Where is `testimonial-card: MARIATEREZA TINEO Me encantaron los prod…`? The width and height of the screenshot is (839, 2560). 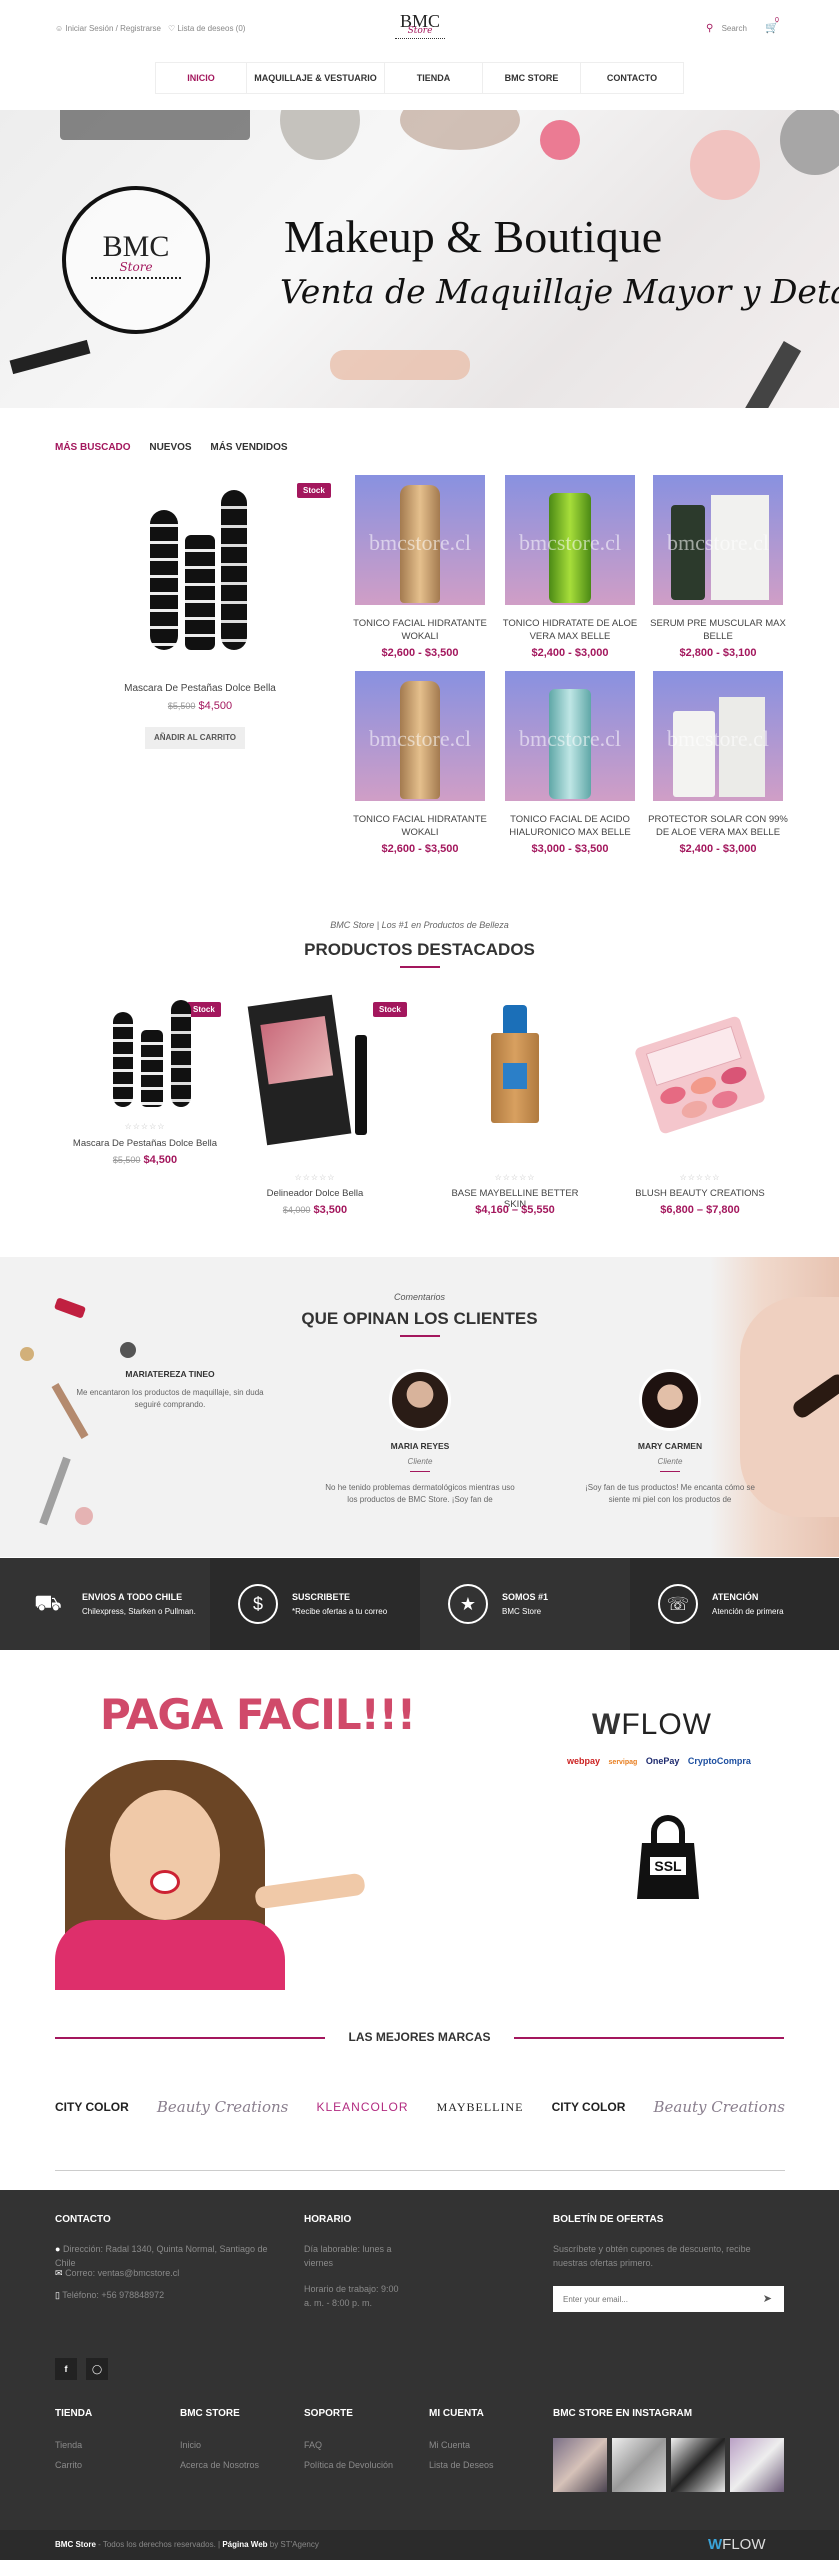
testimonial-card: MARIATEREZA TINEO Me encantaron los prod… is located at coordinates (170, 1390).